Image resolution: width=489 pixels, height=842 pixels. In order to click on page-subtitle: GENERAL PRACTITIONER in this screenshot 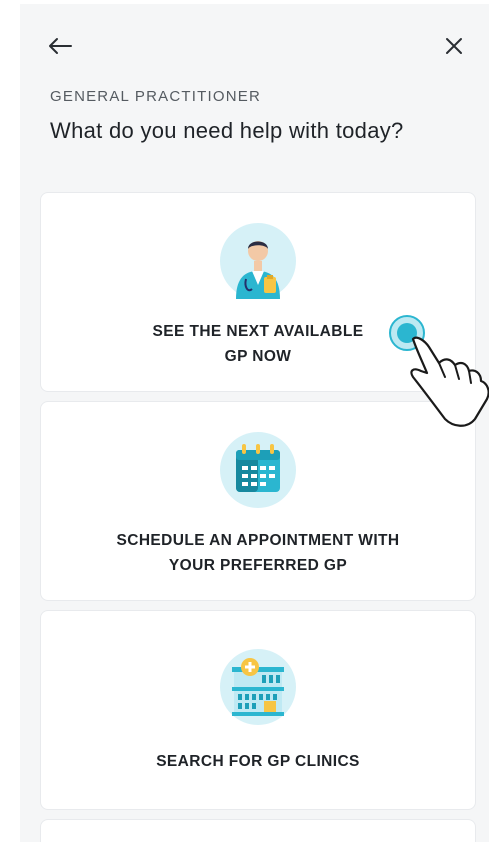, I will do `click(155, 96)`.